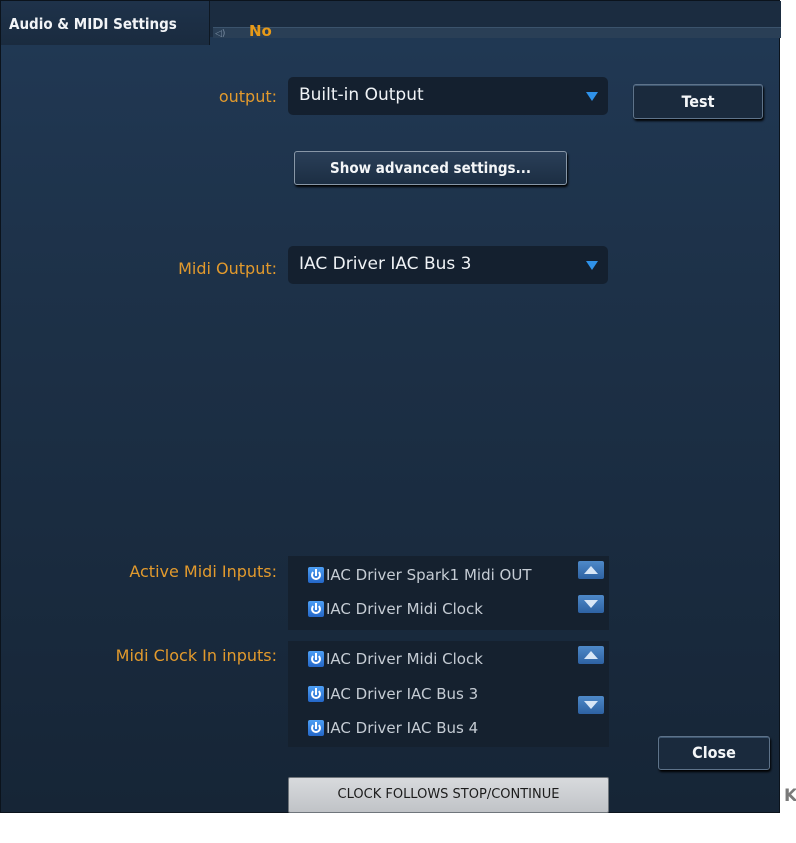 The image size is (796, 843). I want to click on list-item-label: IAC Driver Spark1 Midi OUT, so click(429, 575).